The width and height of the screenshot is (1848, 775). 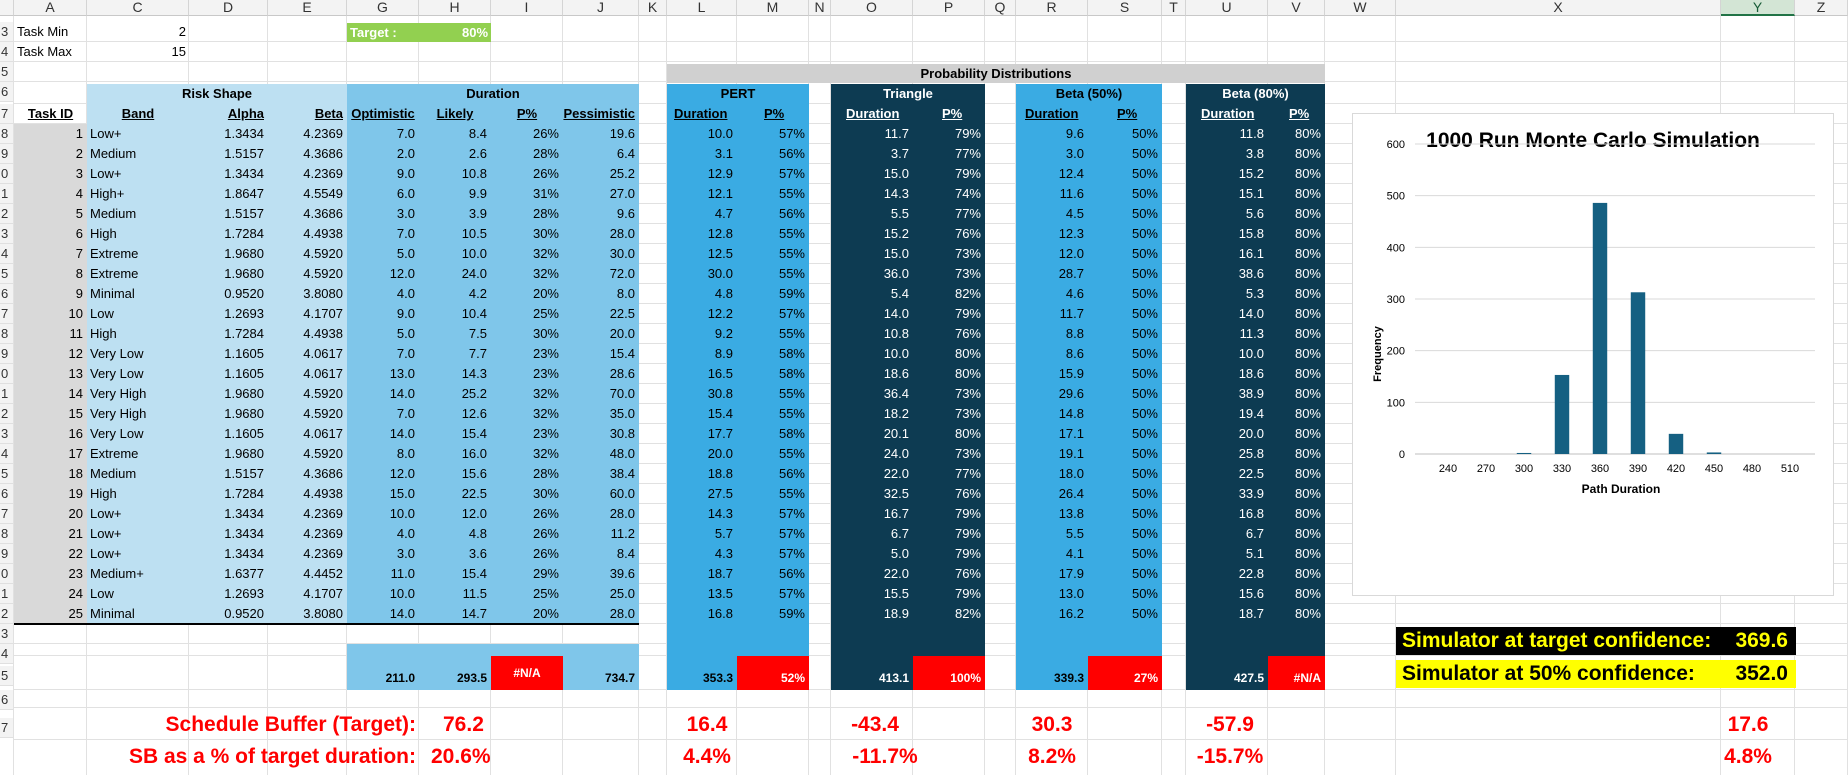 I want to click on cell-likely: 10.4, so click(x=455, y=314).